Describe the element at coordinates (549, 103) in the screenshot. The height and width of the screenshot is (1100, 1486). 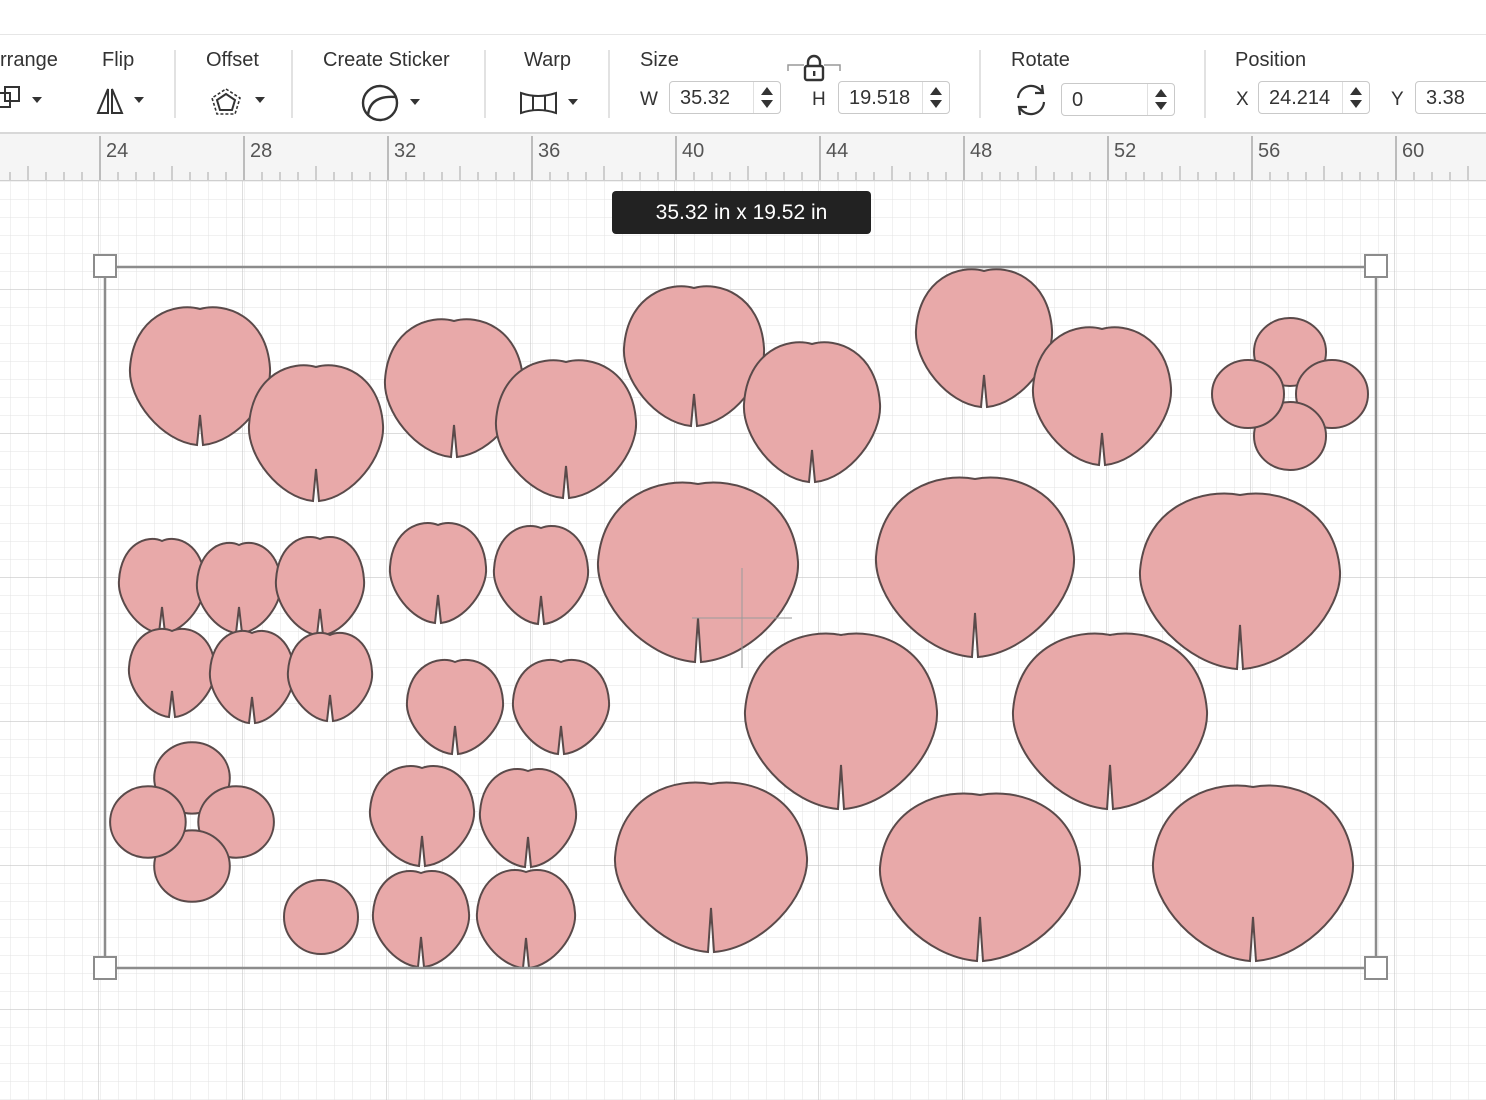
I see `warp-icon` at that location.